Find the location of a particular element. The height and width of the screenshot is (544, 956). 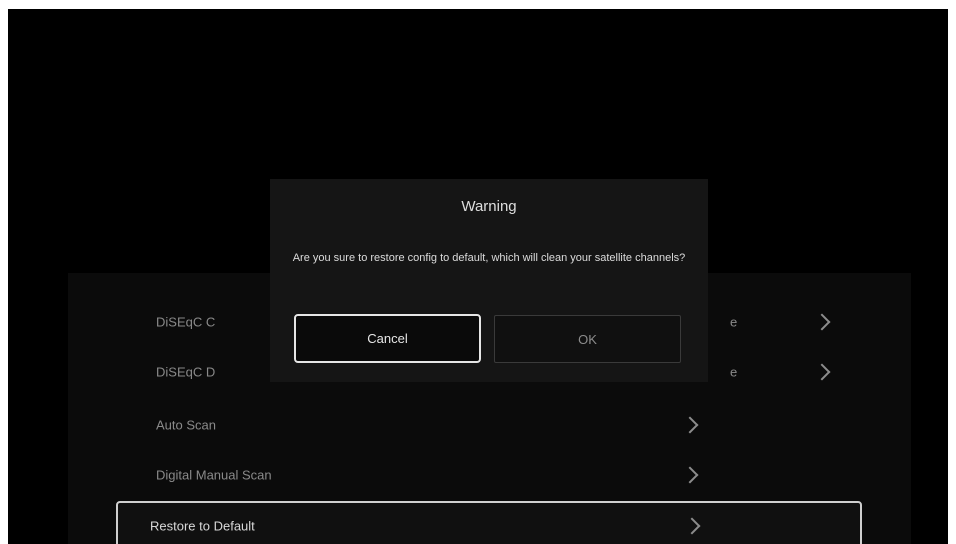

menu-item-label: DiSEqC C is located at coordinates (186, 322).